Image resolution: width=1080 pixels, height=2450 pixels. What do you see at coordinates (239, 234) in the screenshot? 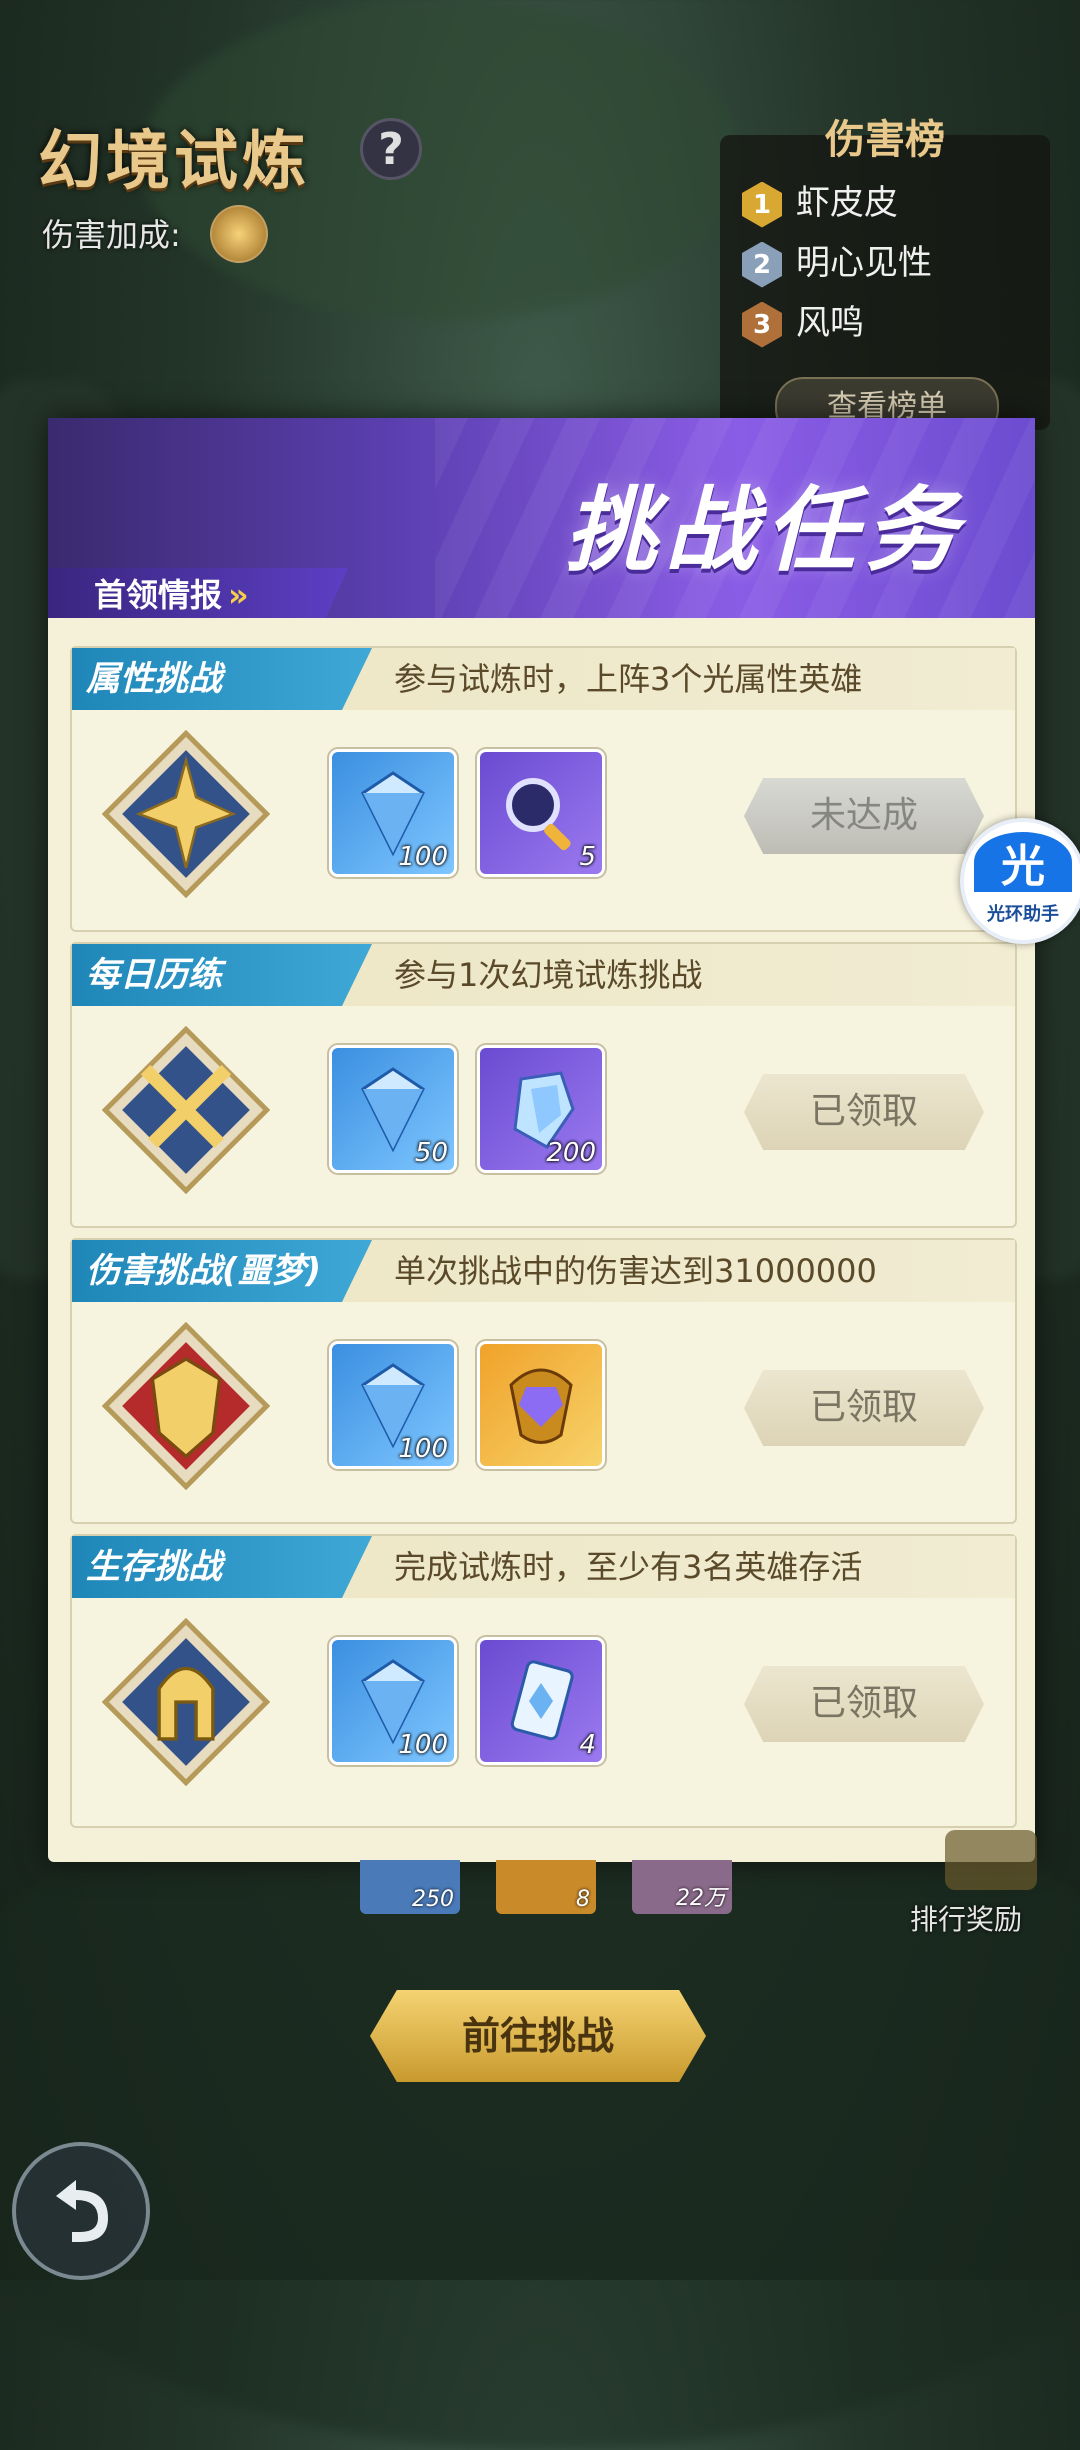
I see `bonus-element-icon` at bounding box center [239, 234].